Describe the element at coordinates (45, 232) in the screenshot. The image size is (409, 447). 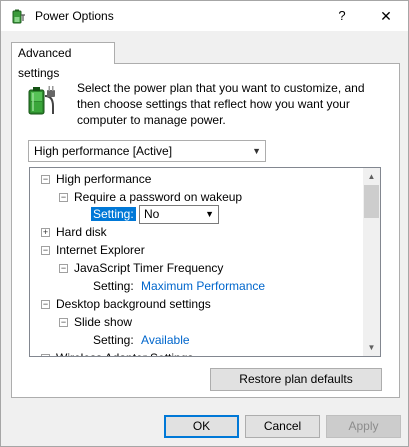
I see `expand-icon: +` at that location.